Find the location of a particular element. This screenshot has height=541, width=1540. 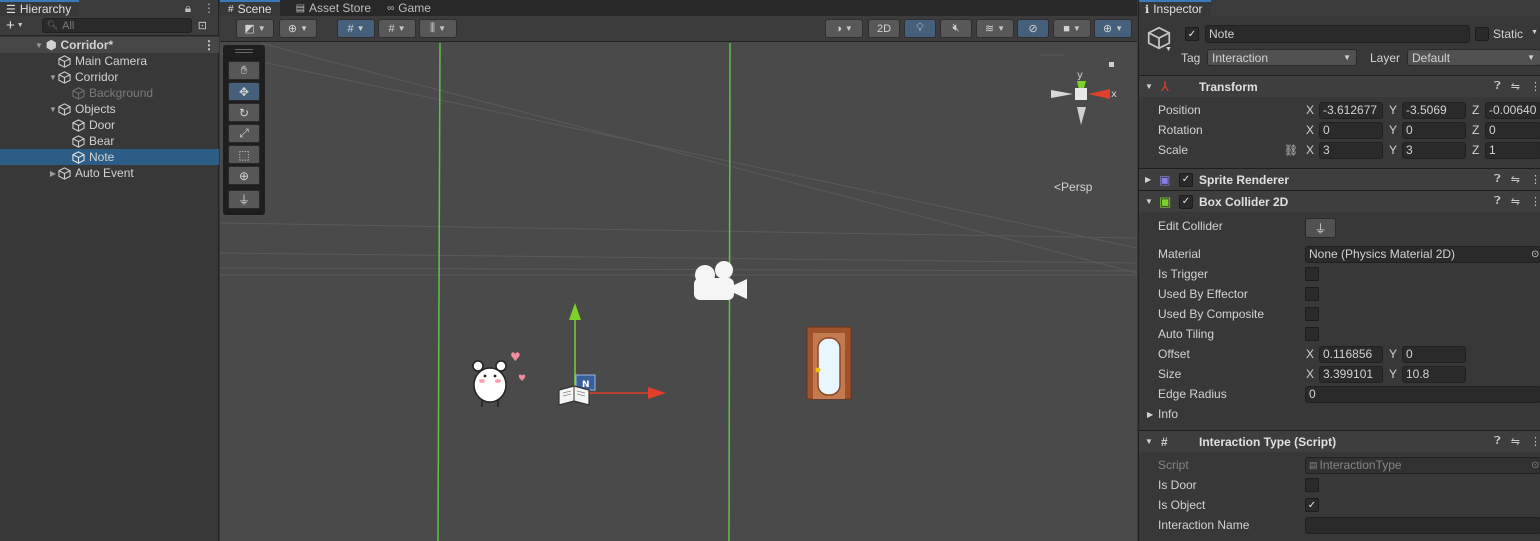

toggle-2d-button: 2D is located at coordinates (884, 28).